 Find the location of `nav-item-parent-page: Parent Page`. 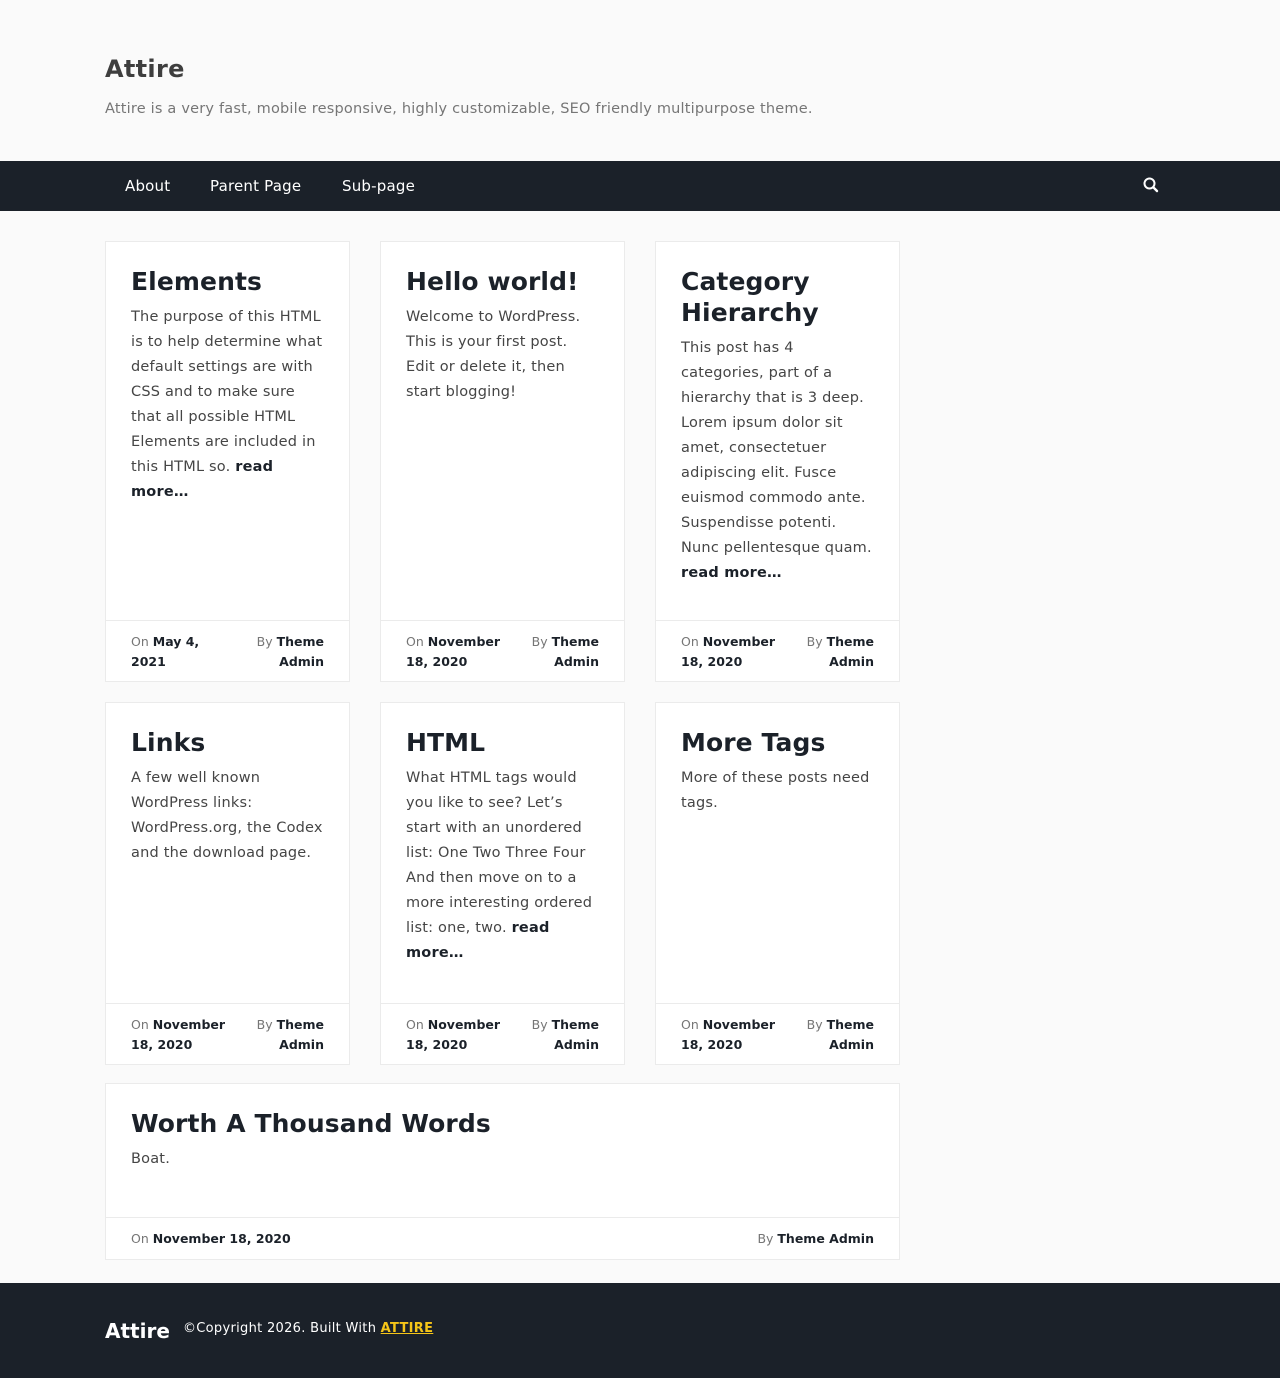

nav-item-parent-page: Parent Page is located at coordinates (255, 186).